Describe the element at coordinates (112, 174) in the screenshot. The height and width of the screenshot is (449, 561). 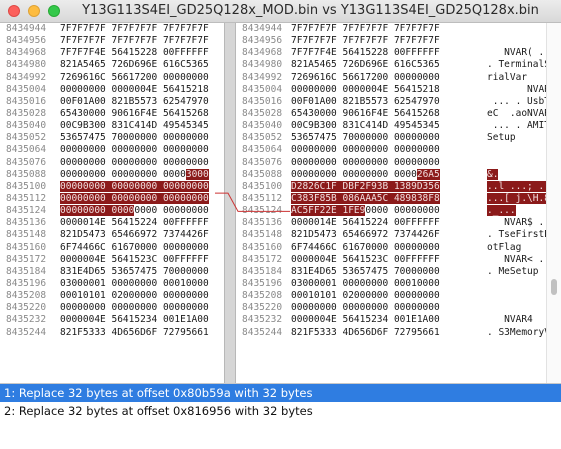
I see `hex-row: 8435088 00000000 00000000 00003000` at that location.